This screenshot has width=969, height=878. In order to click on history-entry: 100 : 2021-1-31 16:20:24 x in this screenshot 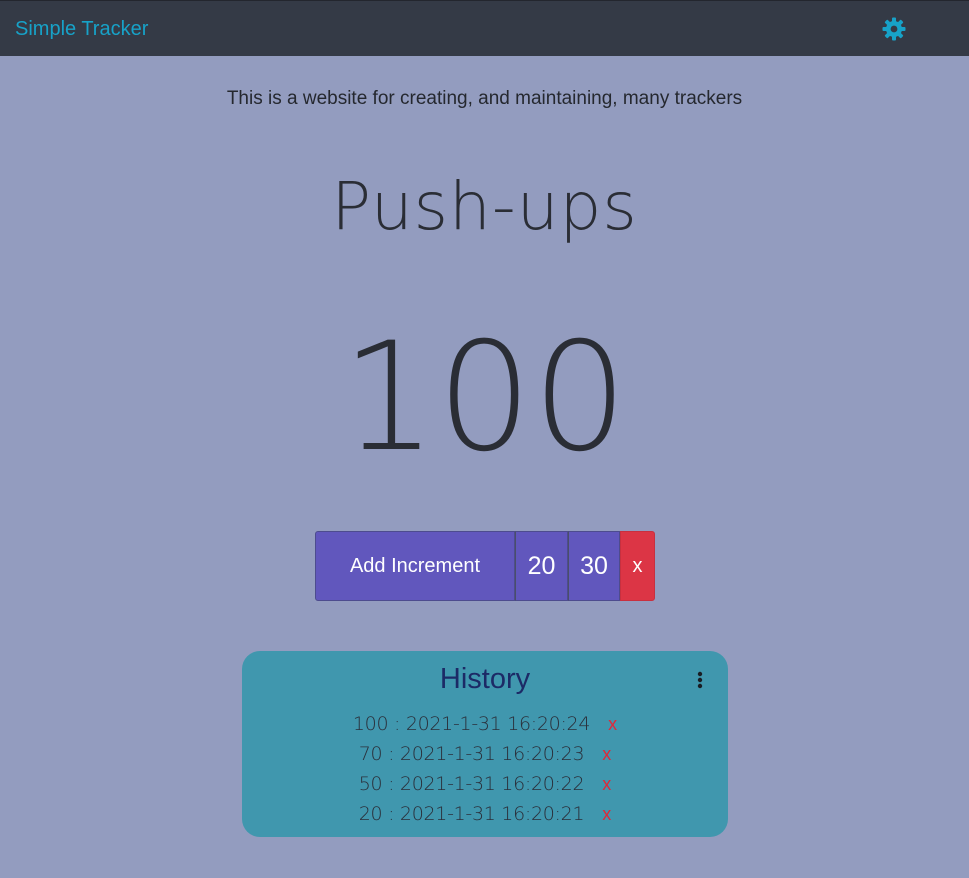, I will do `click(485, 724)`.